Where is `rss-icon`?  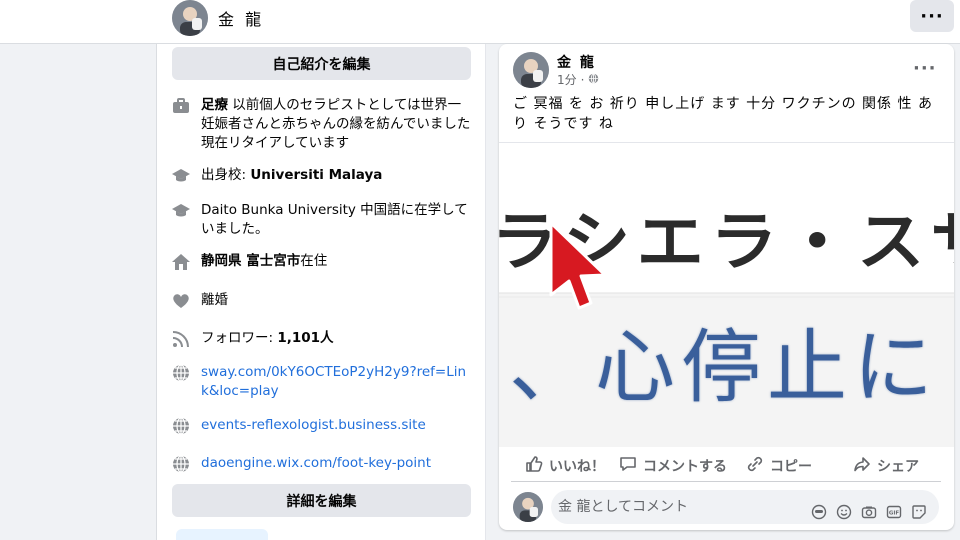 rss-icon is located at coordinates (181, 339).